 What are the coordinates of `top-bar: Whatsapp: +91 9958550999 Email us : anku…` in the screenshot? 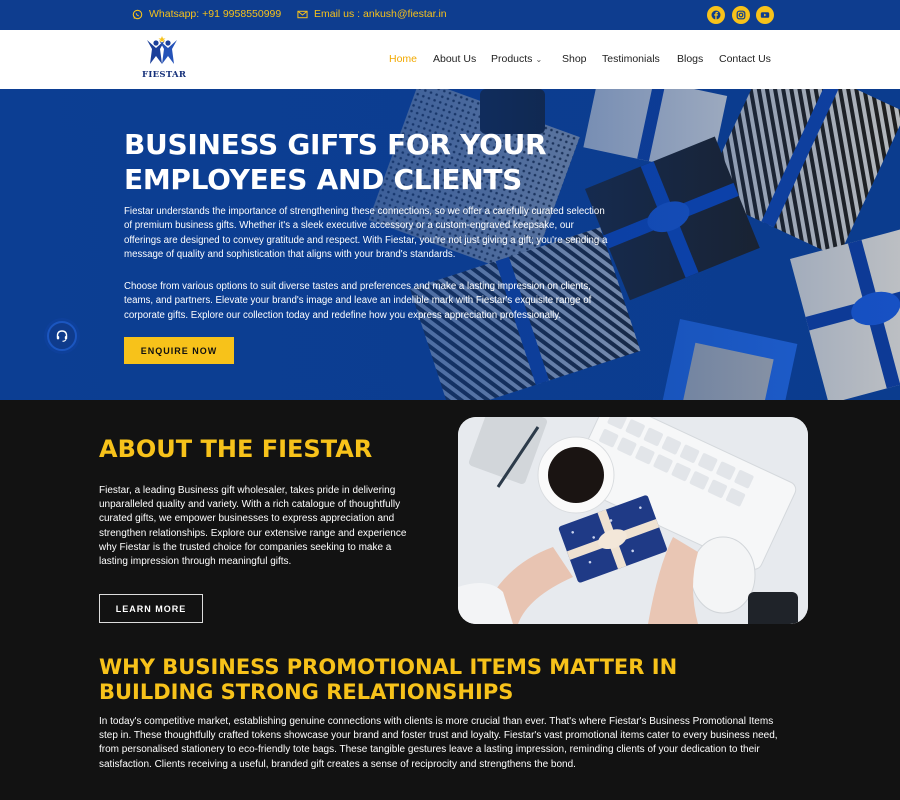 It's located at (450, 15).